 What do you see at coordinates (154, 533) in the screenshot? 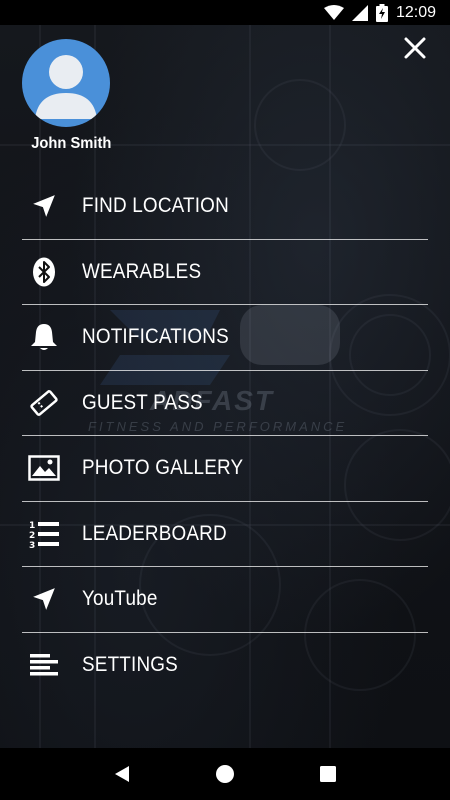
I see `menu-label: LEADERBOARD` at bounding box center [154, 533].